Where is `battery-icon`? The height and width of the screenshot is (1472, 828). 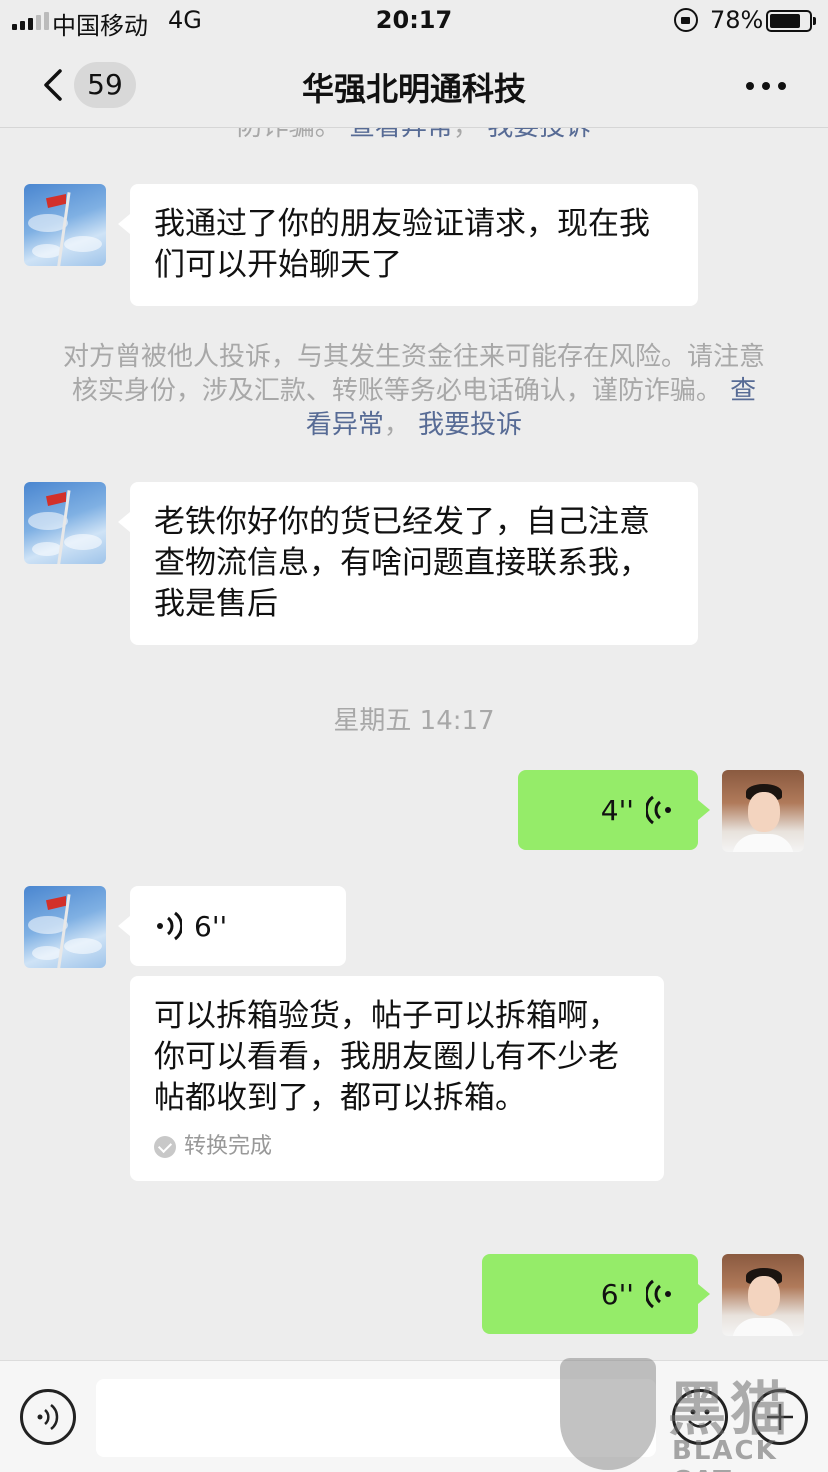 battery-icon is located at coordinates (791, 21).